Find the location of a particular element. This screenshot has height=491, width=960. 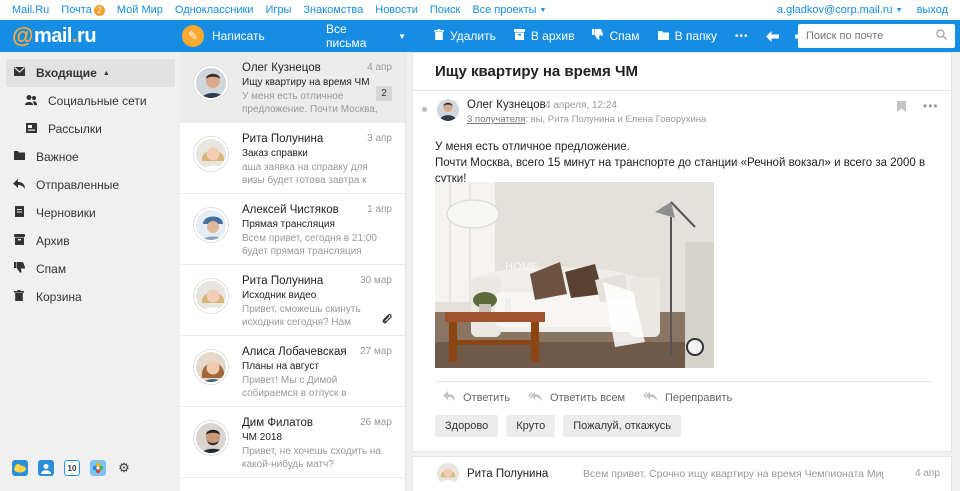

bookmark-icon is located at coordinates (901, 108).